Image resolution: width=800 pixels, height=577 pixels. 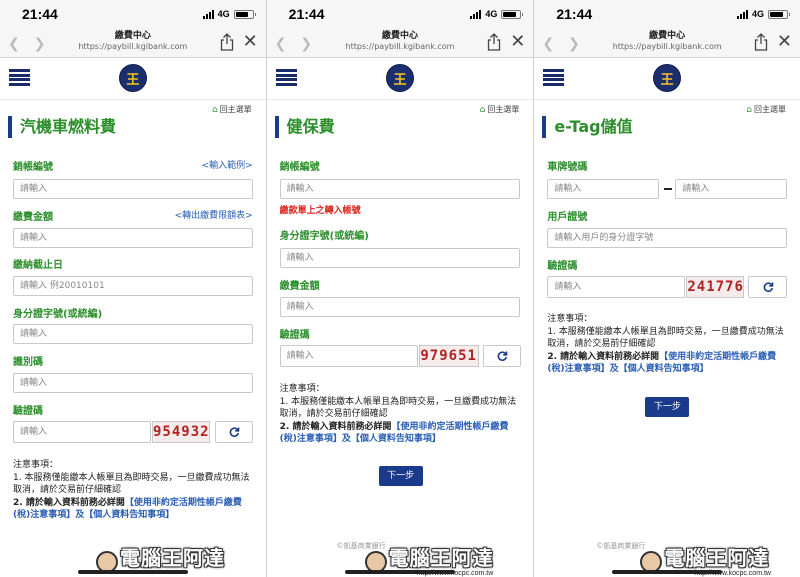 What do you see at coordinates (731, 189) in the screenshot?
I see `plate-input-suffix: 請輸入` at bounding box center [731, 189].